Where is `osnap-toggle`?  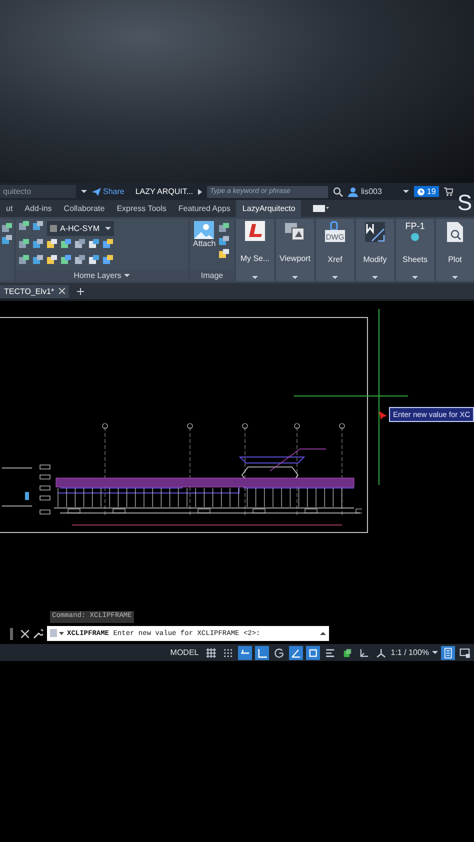 osnap-toggle is located at coordinates (313, 653).